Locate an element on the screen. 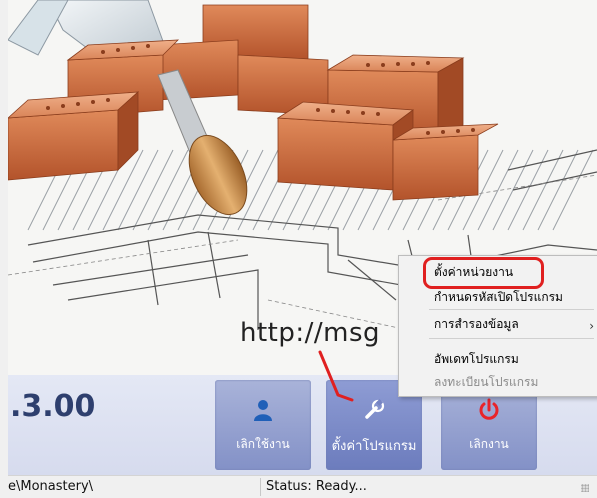 Image resolution: width=597 pixels, height=498 pixels. wrench-icon is located at coordinates (374, 410).